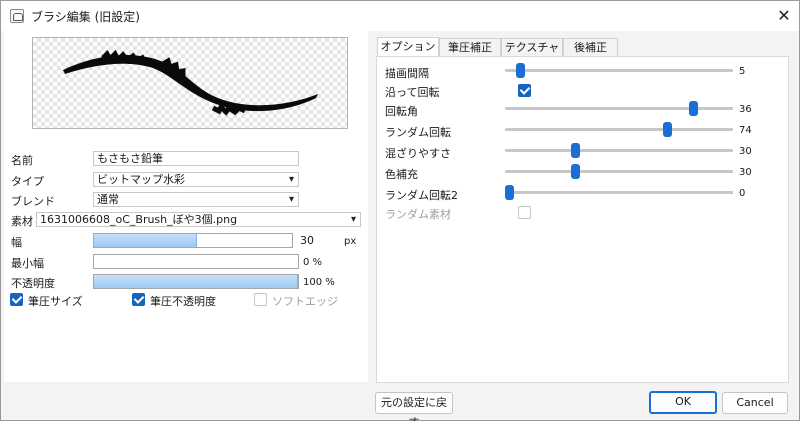 This screenshot has height=421, width=800. What do you see at coordinates (784, 16) in the screenshot?
I see `close-icon: ✕` at bounding box center [784, 16].